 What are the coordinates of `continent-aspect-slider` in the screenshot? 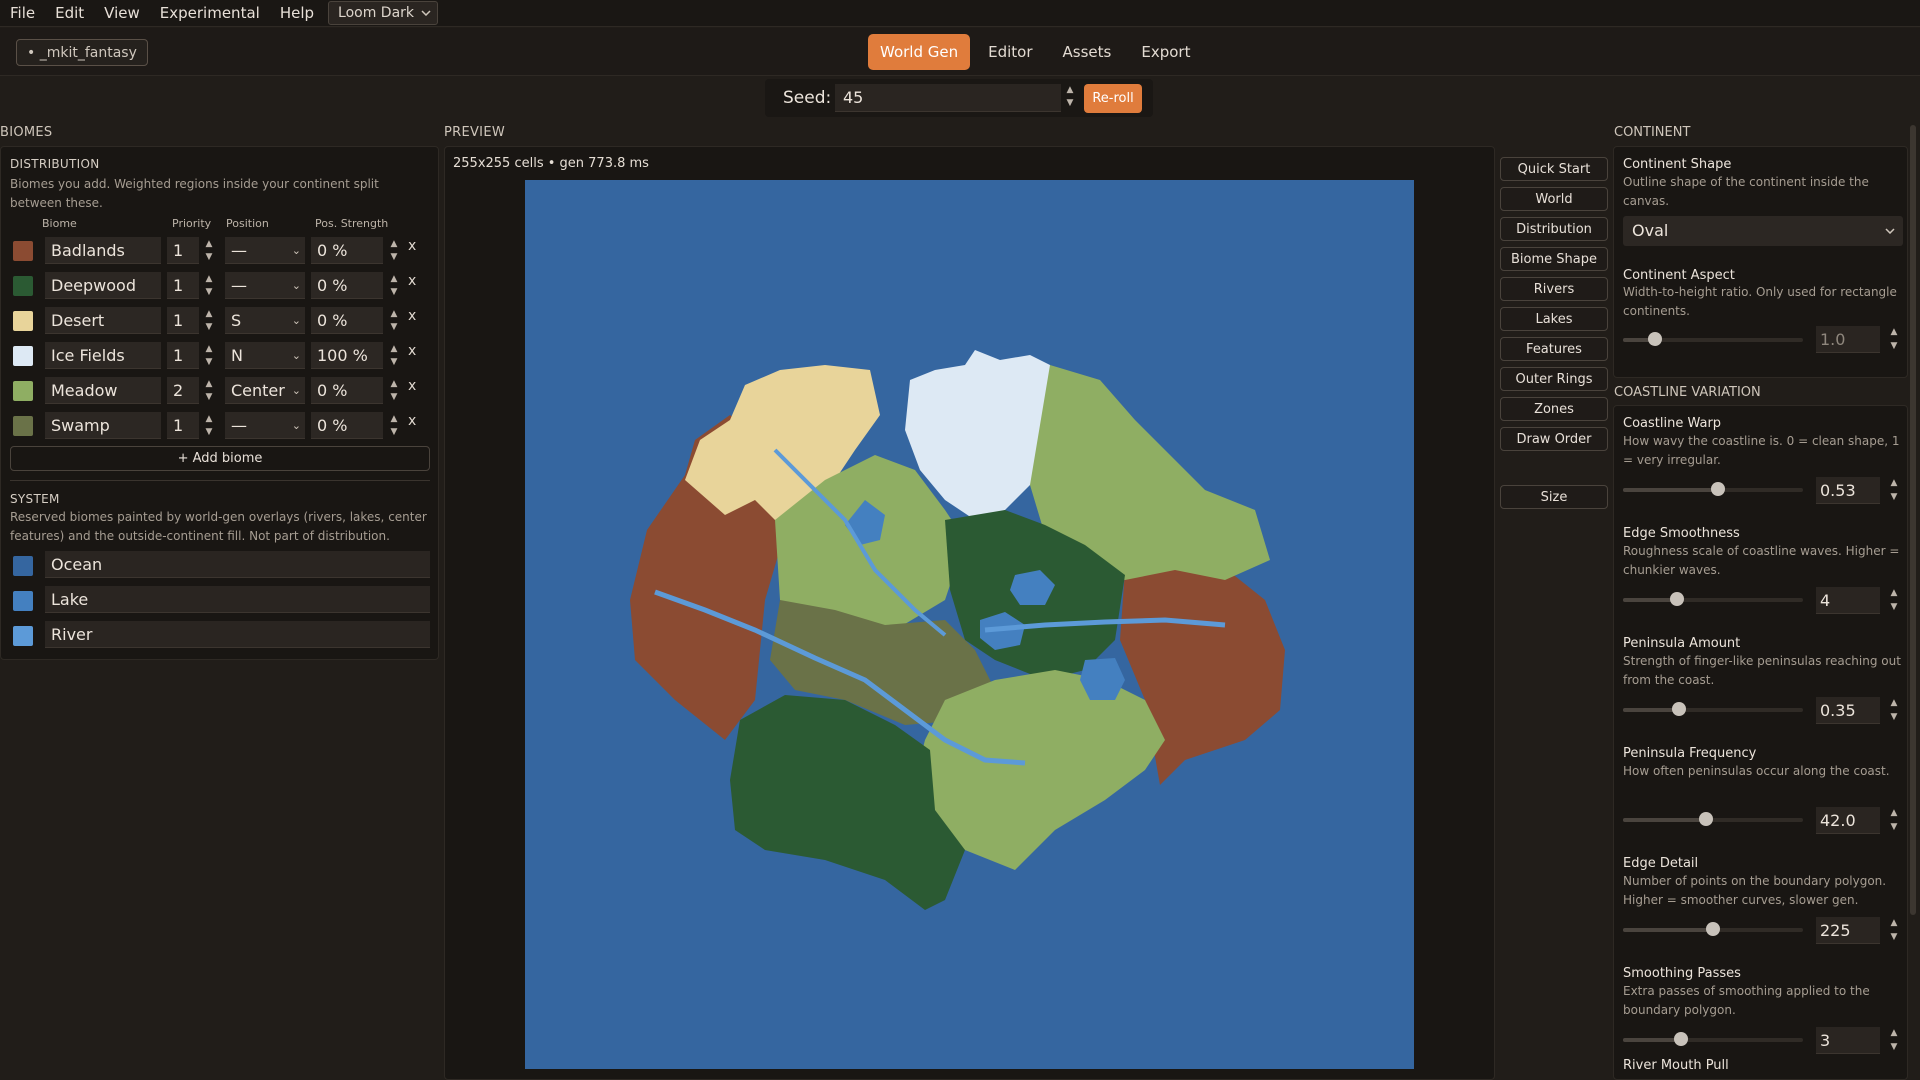 It's located at (1713, 339).